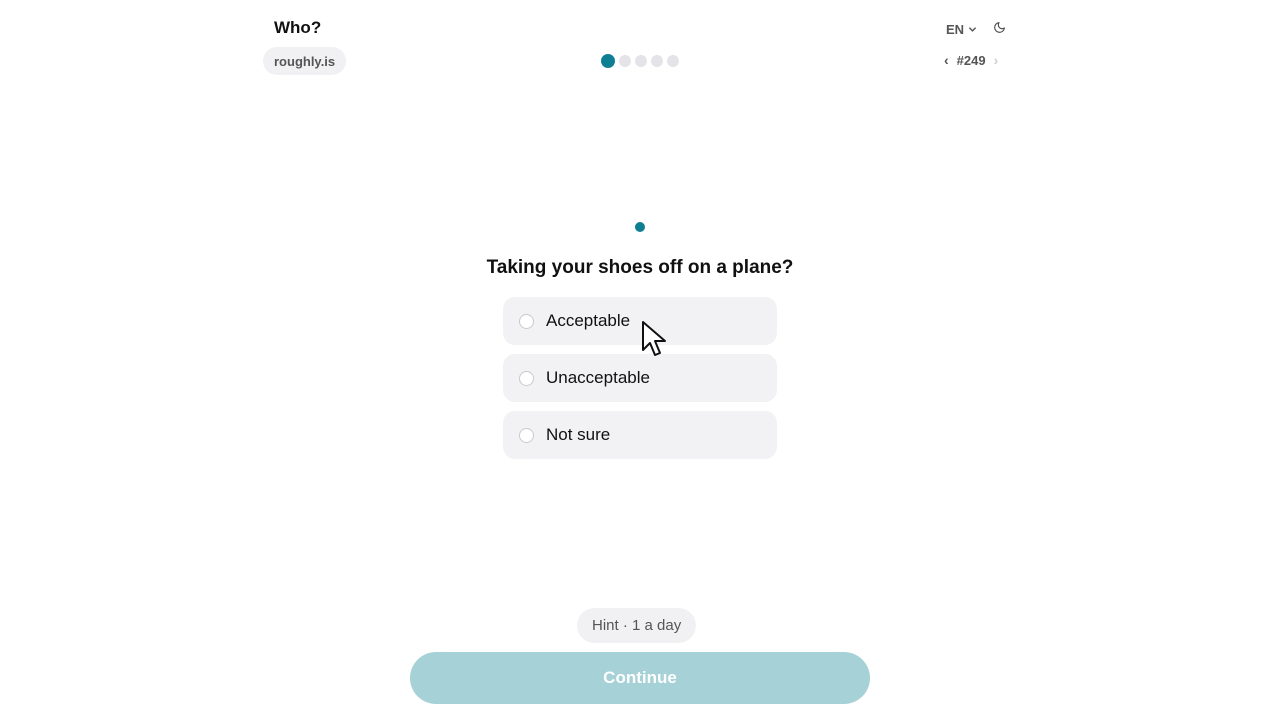  I want to click on option-unacceptable: Unacceptable, so click(640, 378).